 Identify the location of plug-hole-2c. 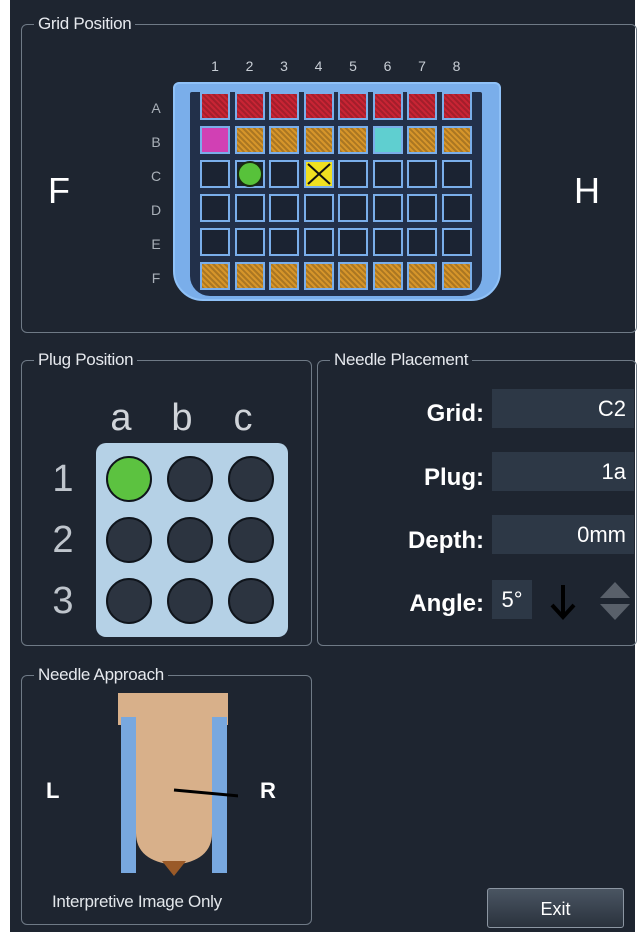
(251, 540).